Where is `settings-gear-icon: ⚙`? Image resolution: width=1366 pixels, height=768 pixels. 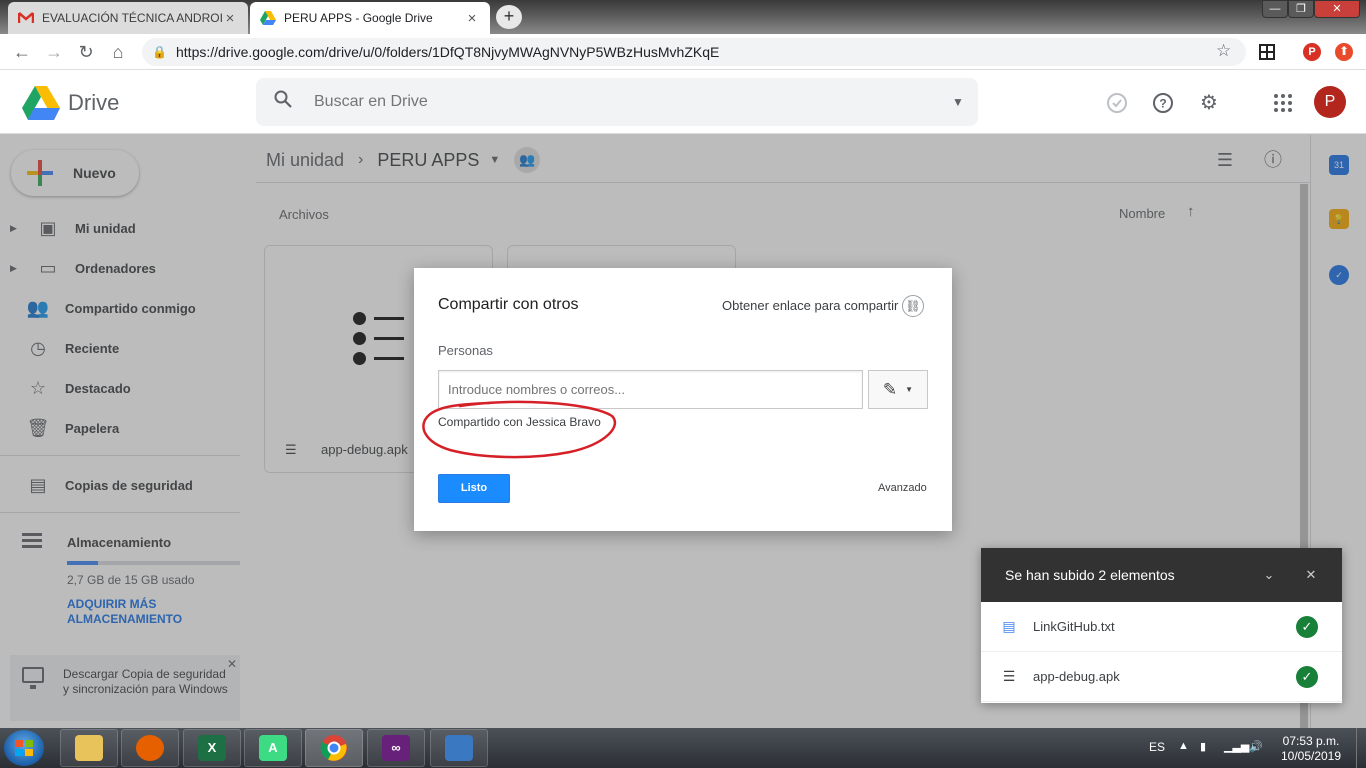 settings-gear-icon: ⚙ is located at coordinates (1209, 104).